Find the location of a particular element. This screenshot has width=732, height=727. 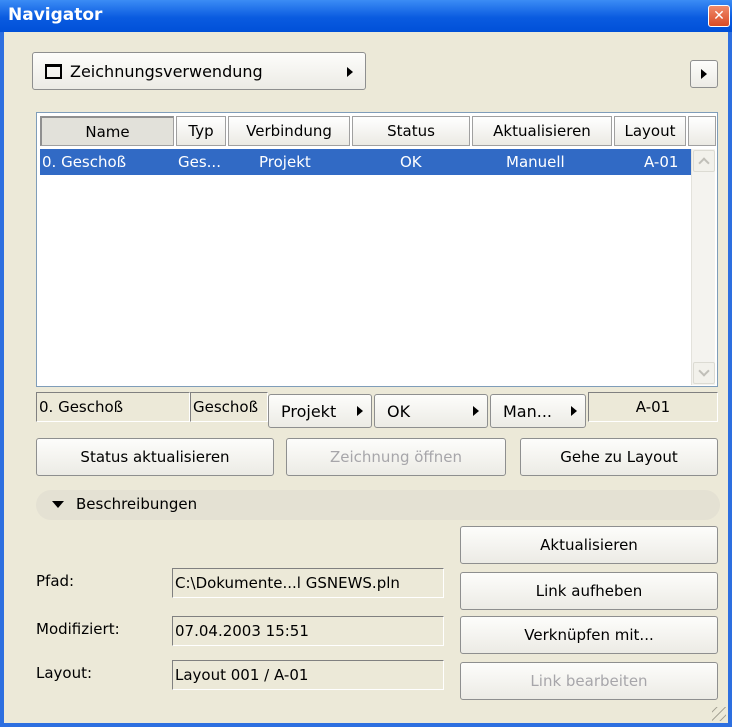

scroll-up-button is located at coordinates (704, 161).